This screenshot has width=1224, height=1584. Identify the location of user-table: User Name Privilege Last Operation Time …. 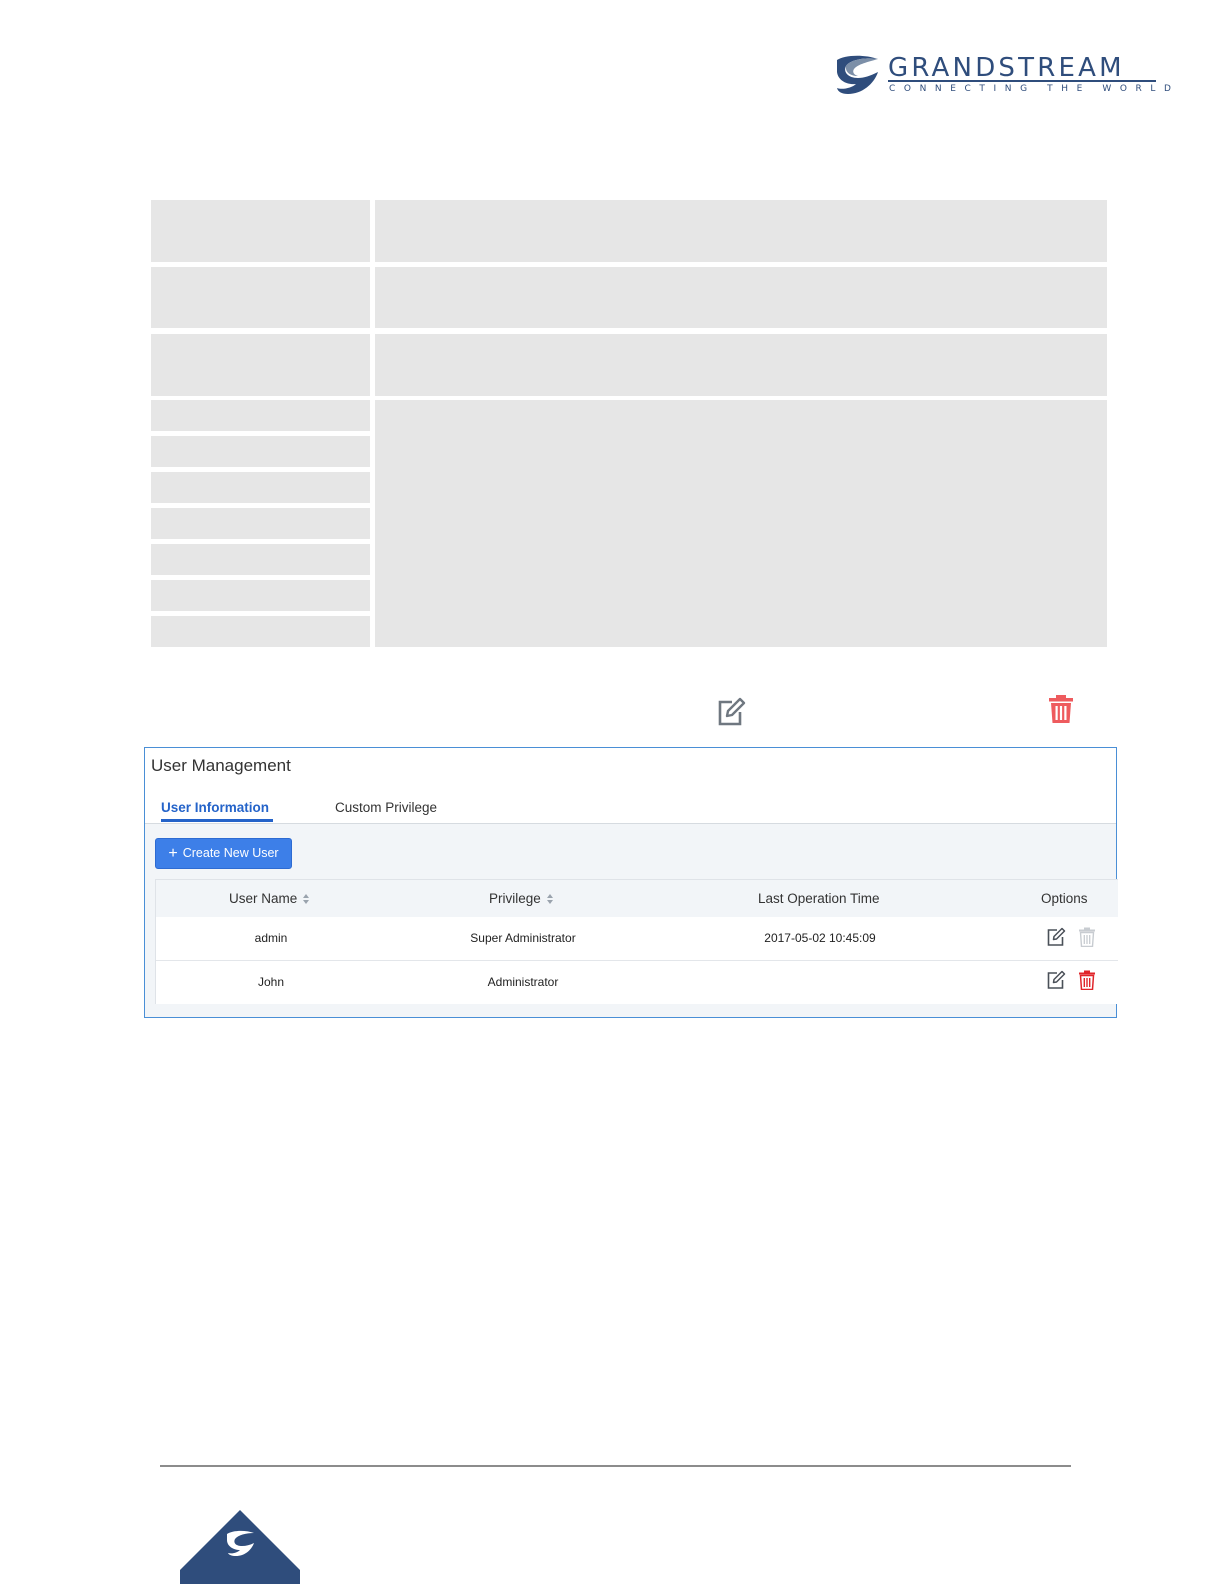
(636, 941).